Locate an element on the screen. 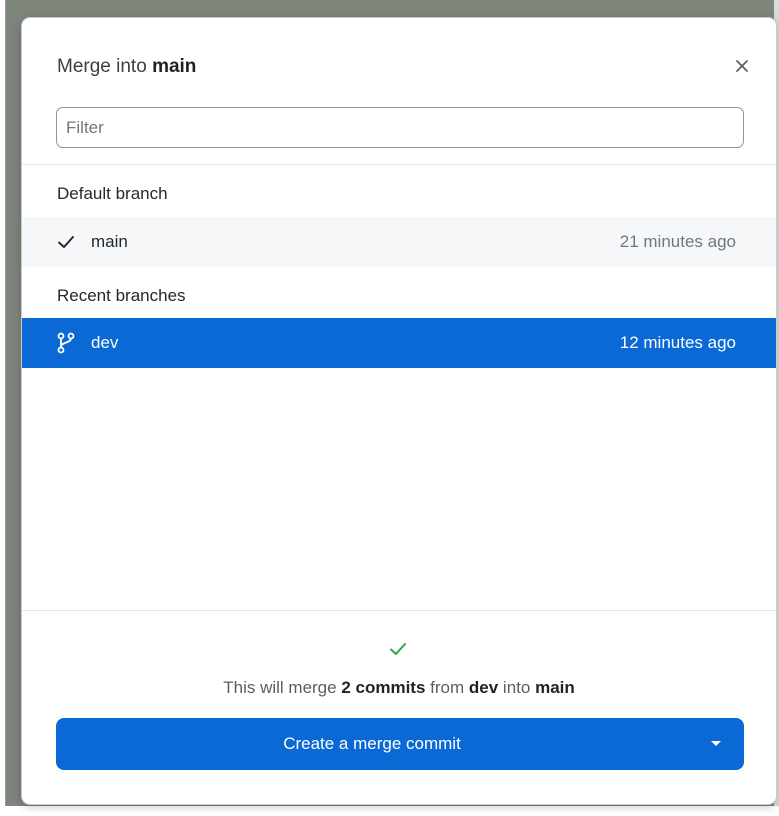 The image size is (779, 816). merge-options-dropdown is located at coordinates (716, 744).